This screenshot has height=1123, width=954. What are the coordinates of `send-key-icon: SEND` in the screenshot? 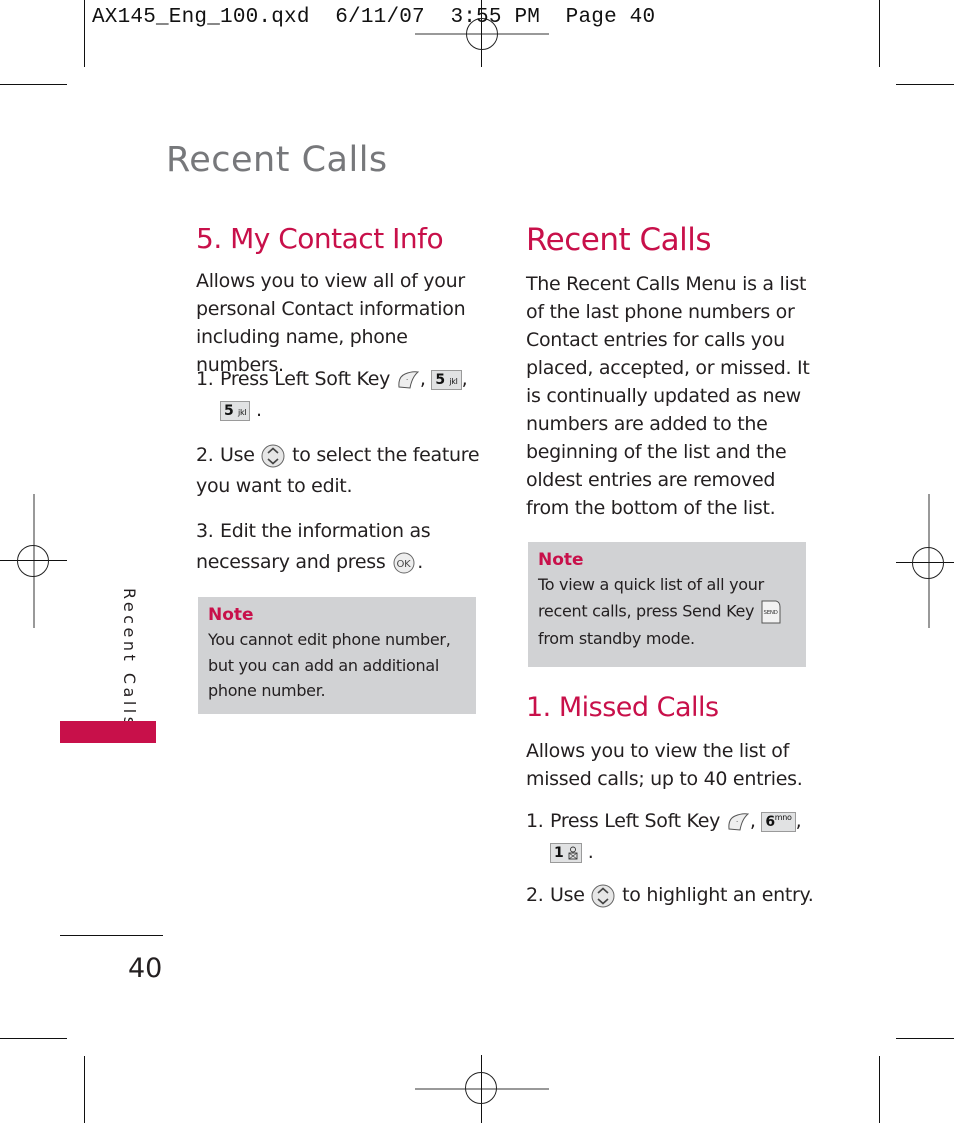 It's located at (771, 611).